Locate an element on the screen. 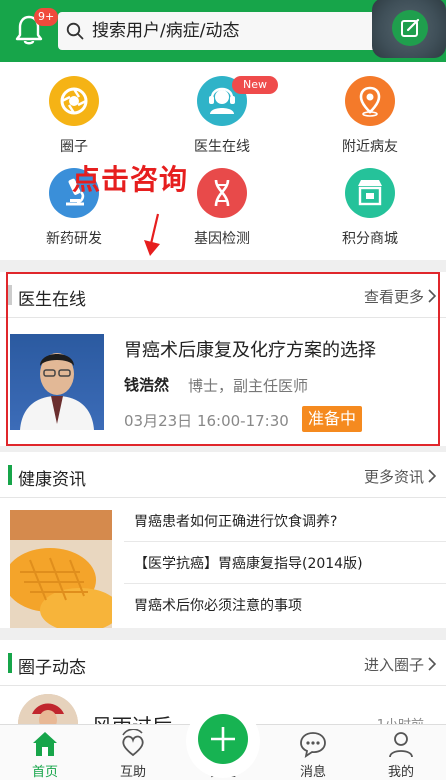 This screenshot has height=780, width=446. search-placeholder: 搜索用户/病症/动态 is located at coordinates (166, 31).